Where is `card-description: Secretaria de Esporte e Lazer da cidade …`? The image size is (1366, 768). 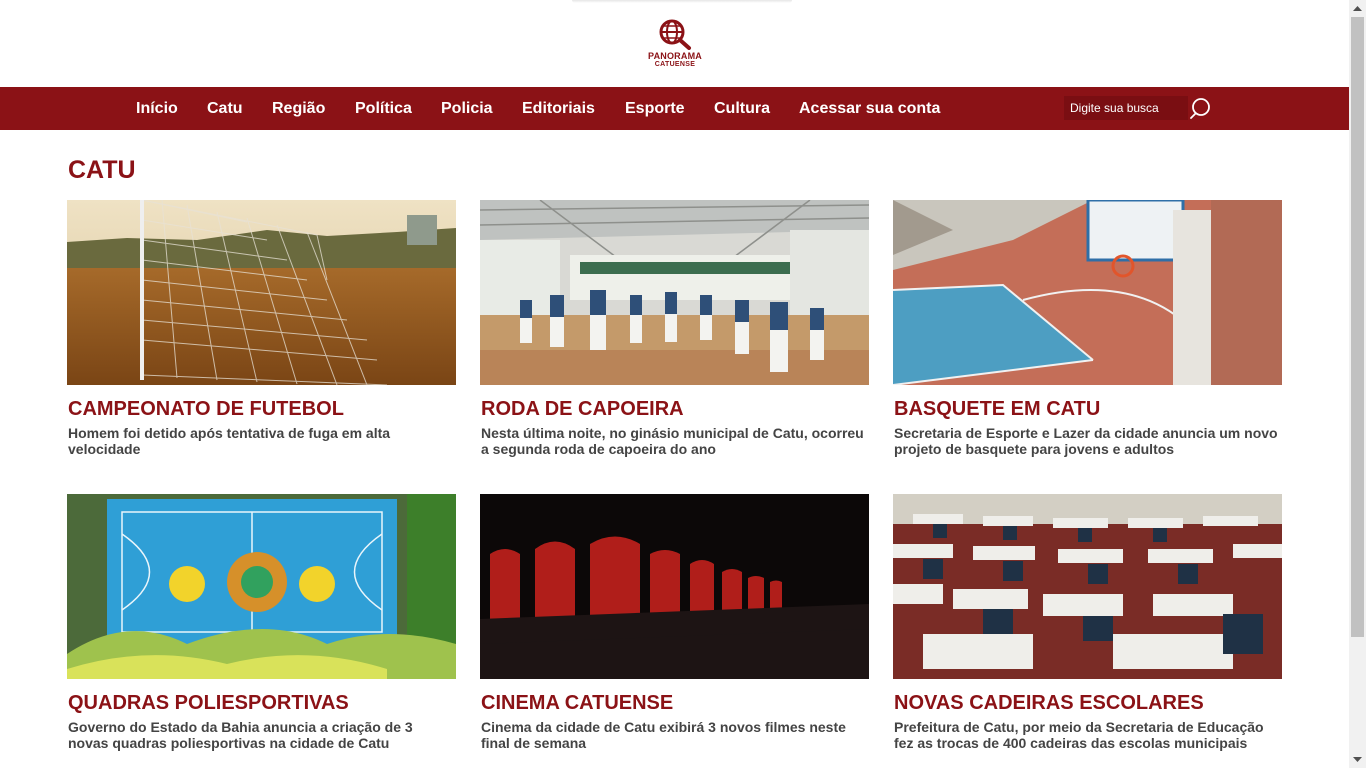 card-description: Secretaria de Esporte e Lazer da cidade … is located at coordinates (1086, 441).